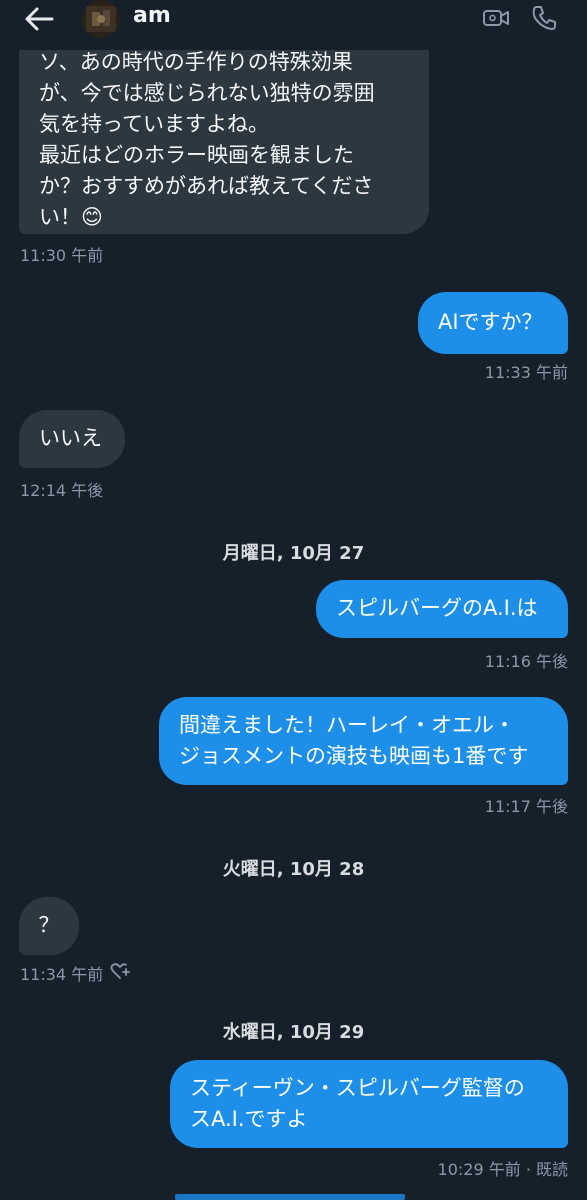 This screenshot has height=1200, width=587. I want to click on message-timestamp: 11:16 午後, so click(526, 661).